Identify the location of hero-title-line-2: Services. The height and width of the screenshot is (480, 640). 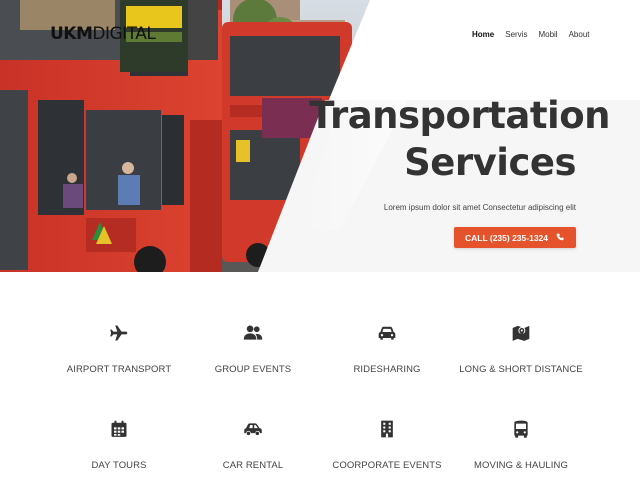
(490, 162).